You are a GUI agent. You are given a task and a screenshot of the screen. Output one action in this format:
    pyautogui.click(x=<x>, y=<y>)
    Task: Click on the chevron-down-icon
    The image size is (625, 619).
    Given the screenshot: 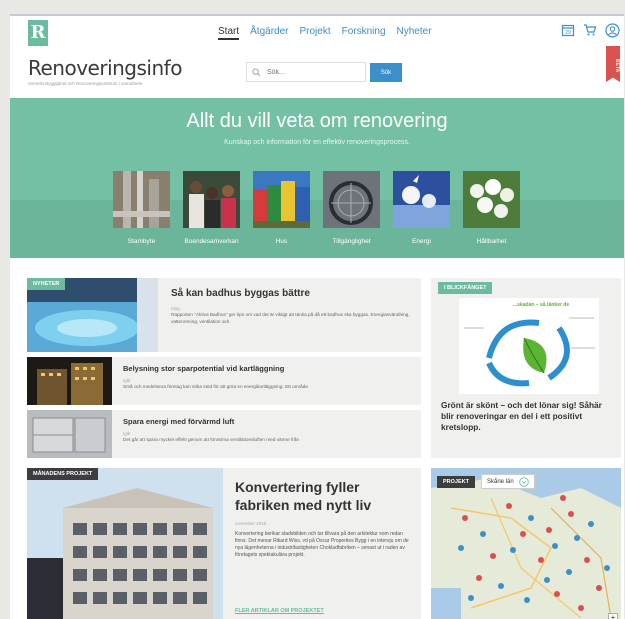 What is the action you would take?
    pyautogui.click(x=523, y=481)
    